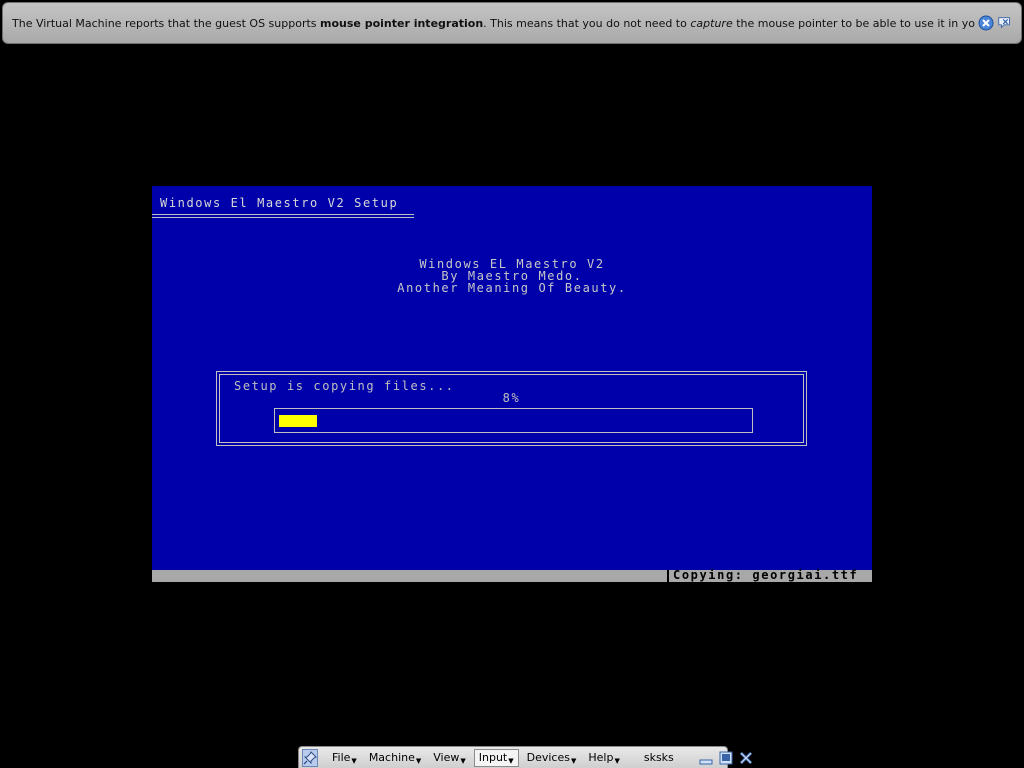  I want to click on menu-help: Help▼, so click(603, 758).